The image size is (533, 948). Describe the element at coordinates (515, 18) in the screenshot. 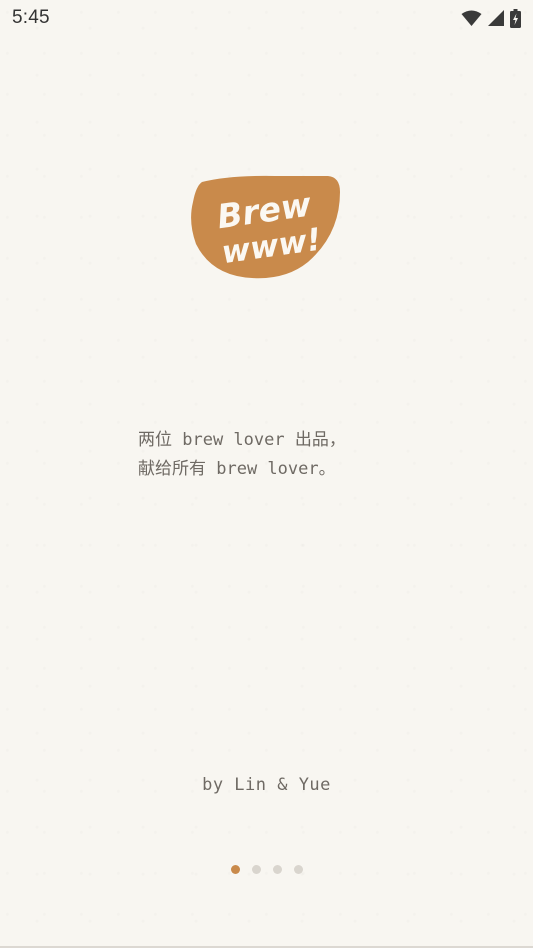

I see `battery-charging-icon` at that location.